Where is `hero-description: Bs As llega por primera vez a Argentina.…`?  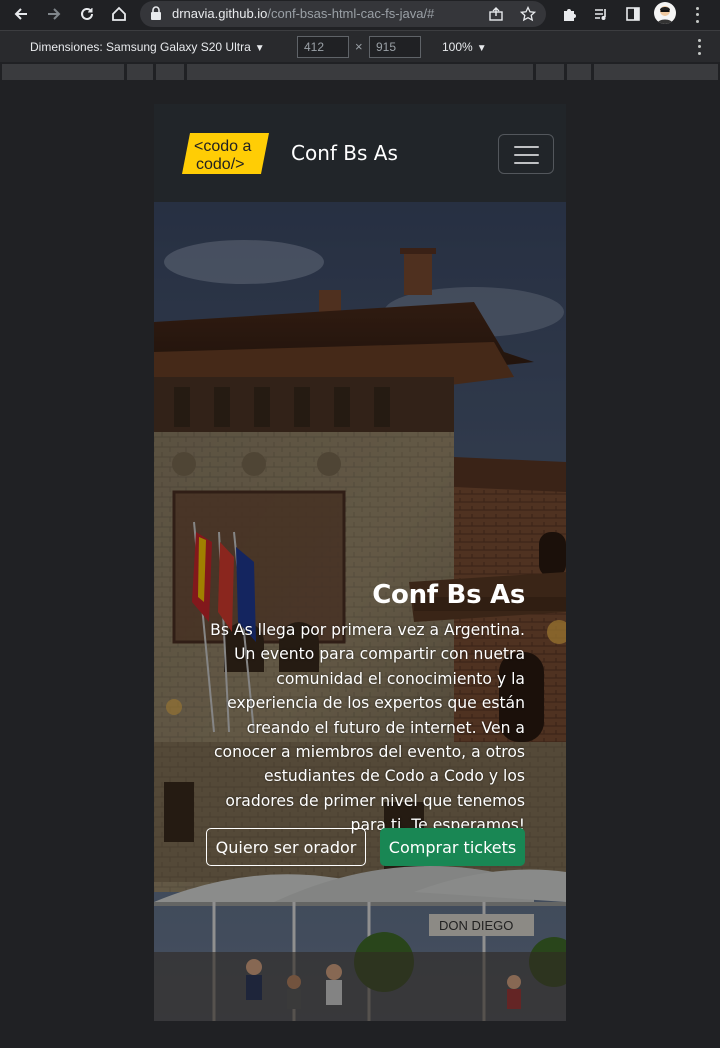 hero-description: Bs As llega por primera vez a Argentina.… is located at coordinates (367, 728).